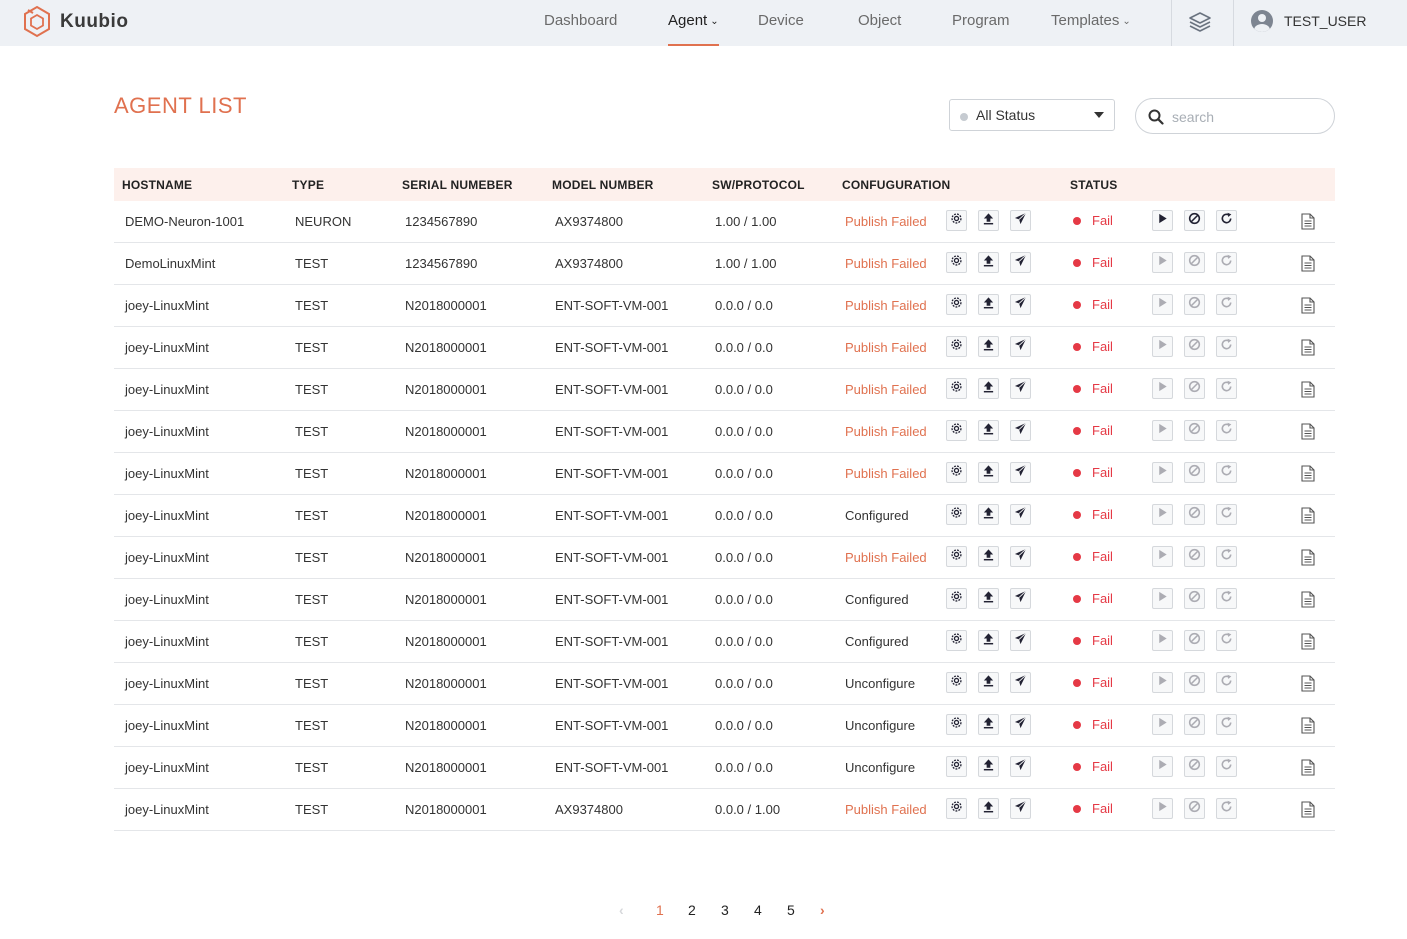 This screenshot has width=1407, height=939. What do you see at coordinates (1308, 21) in the screenshot?
I see `user-menu: TEST_USER` at bounding box center [1308, 21].